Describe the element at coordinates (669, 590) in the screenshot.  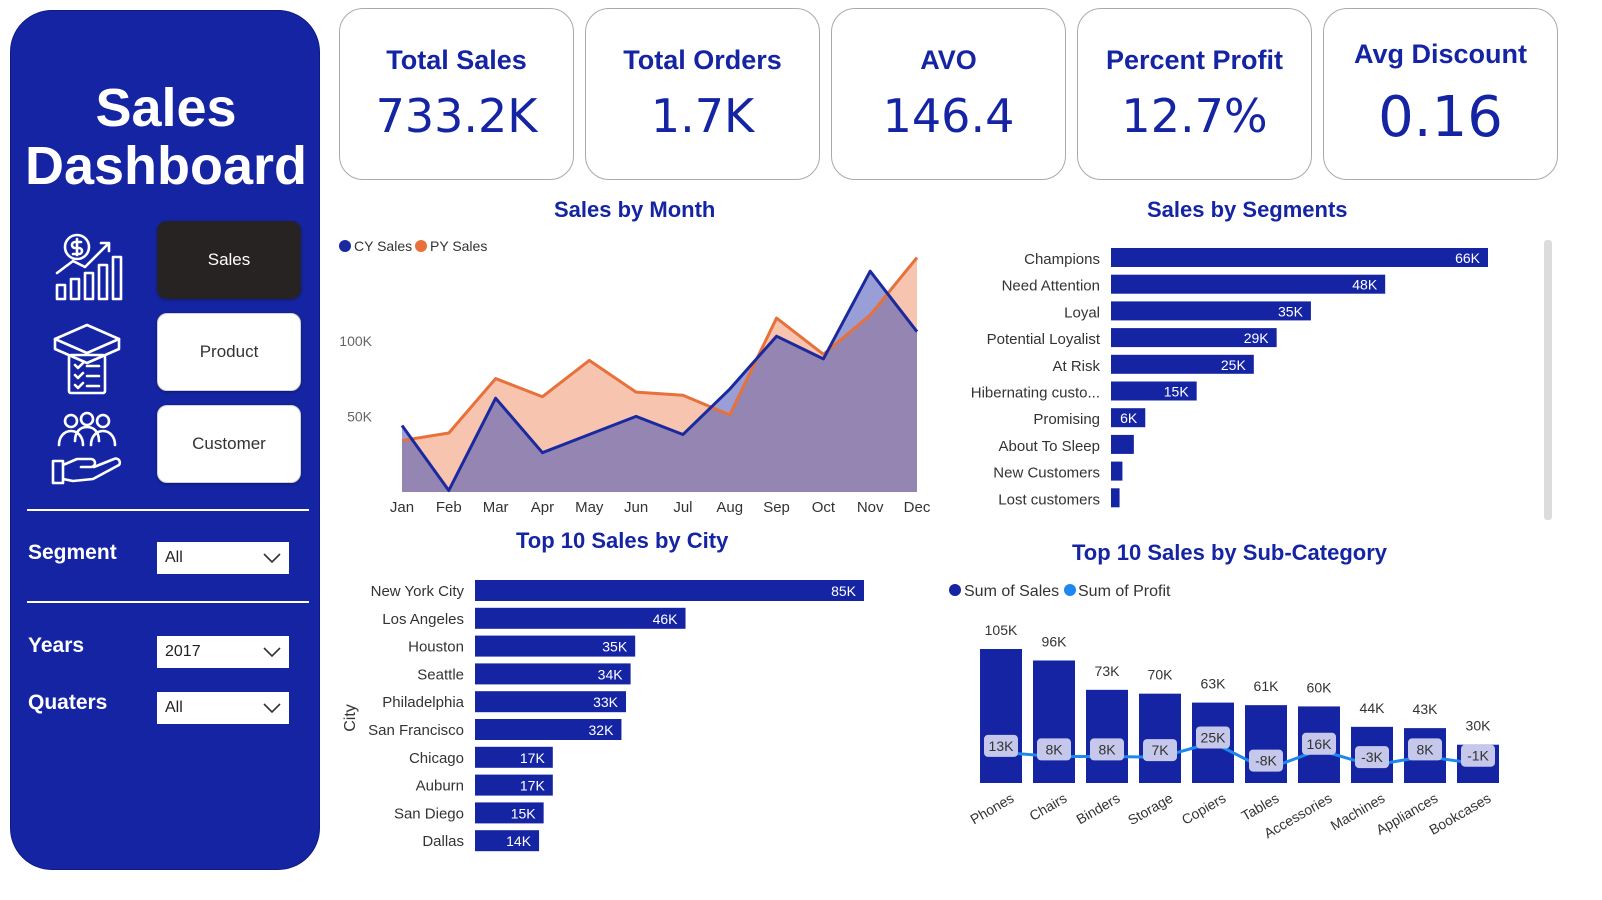
I see `city-bar` at that location.